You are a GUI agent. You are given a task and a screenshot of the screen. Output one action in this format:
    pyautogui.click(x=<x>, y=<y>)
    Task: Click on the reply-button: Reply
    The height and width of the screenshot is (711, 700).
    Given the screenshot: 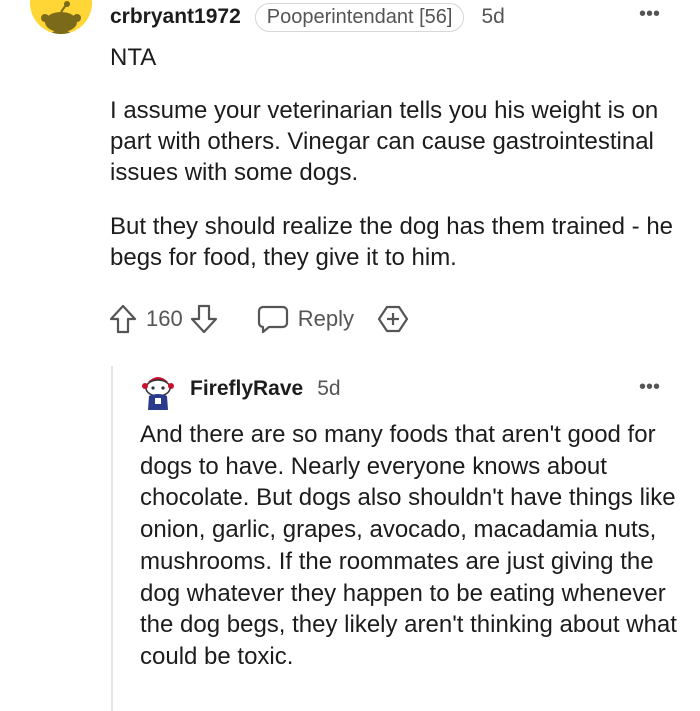 What is the action you would take?
    pyautogui.click(x=305, y=319)
    